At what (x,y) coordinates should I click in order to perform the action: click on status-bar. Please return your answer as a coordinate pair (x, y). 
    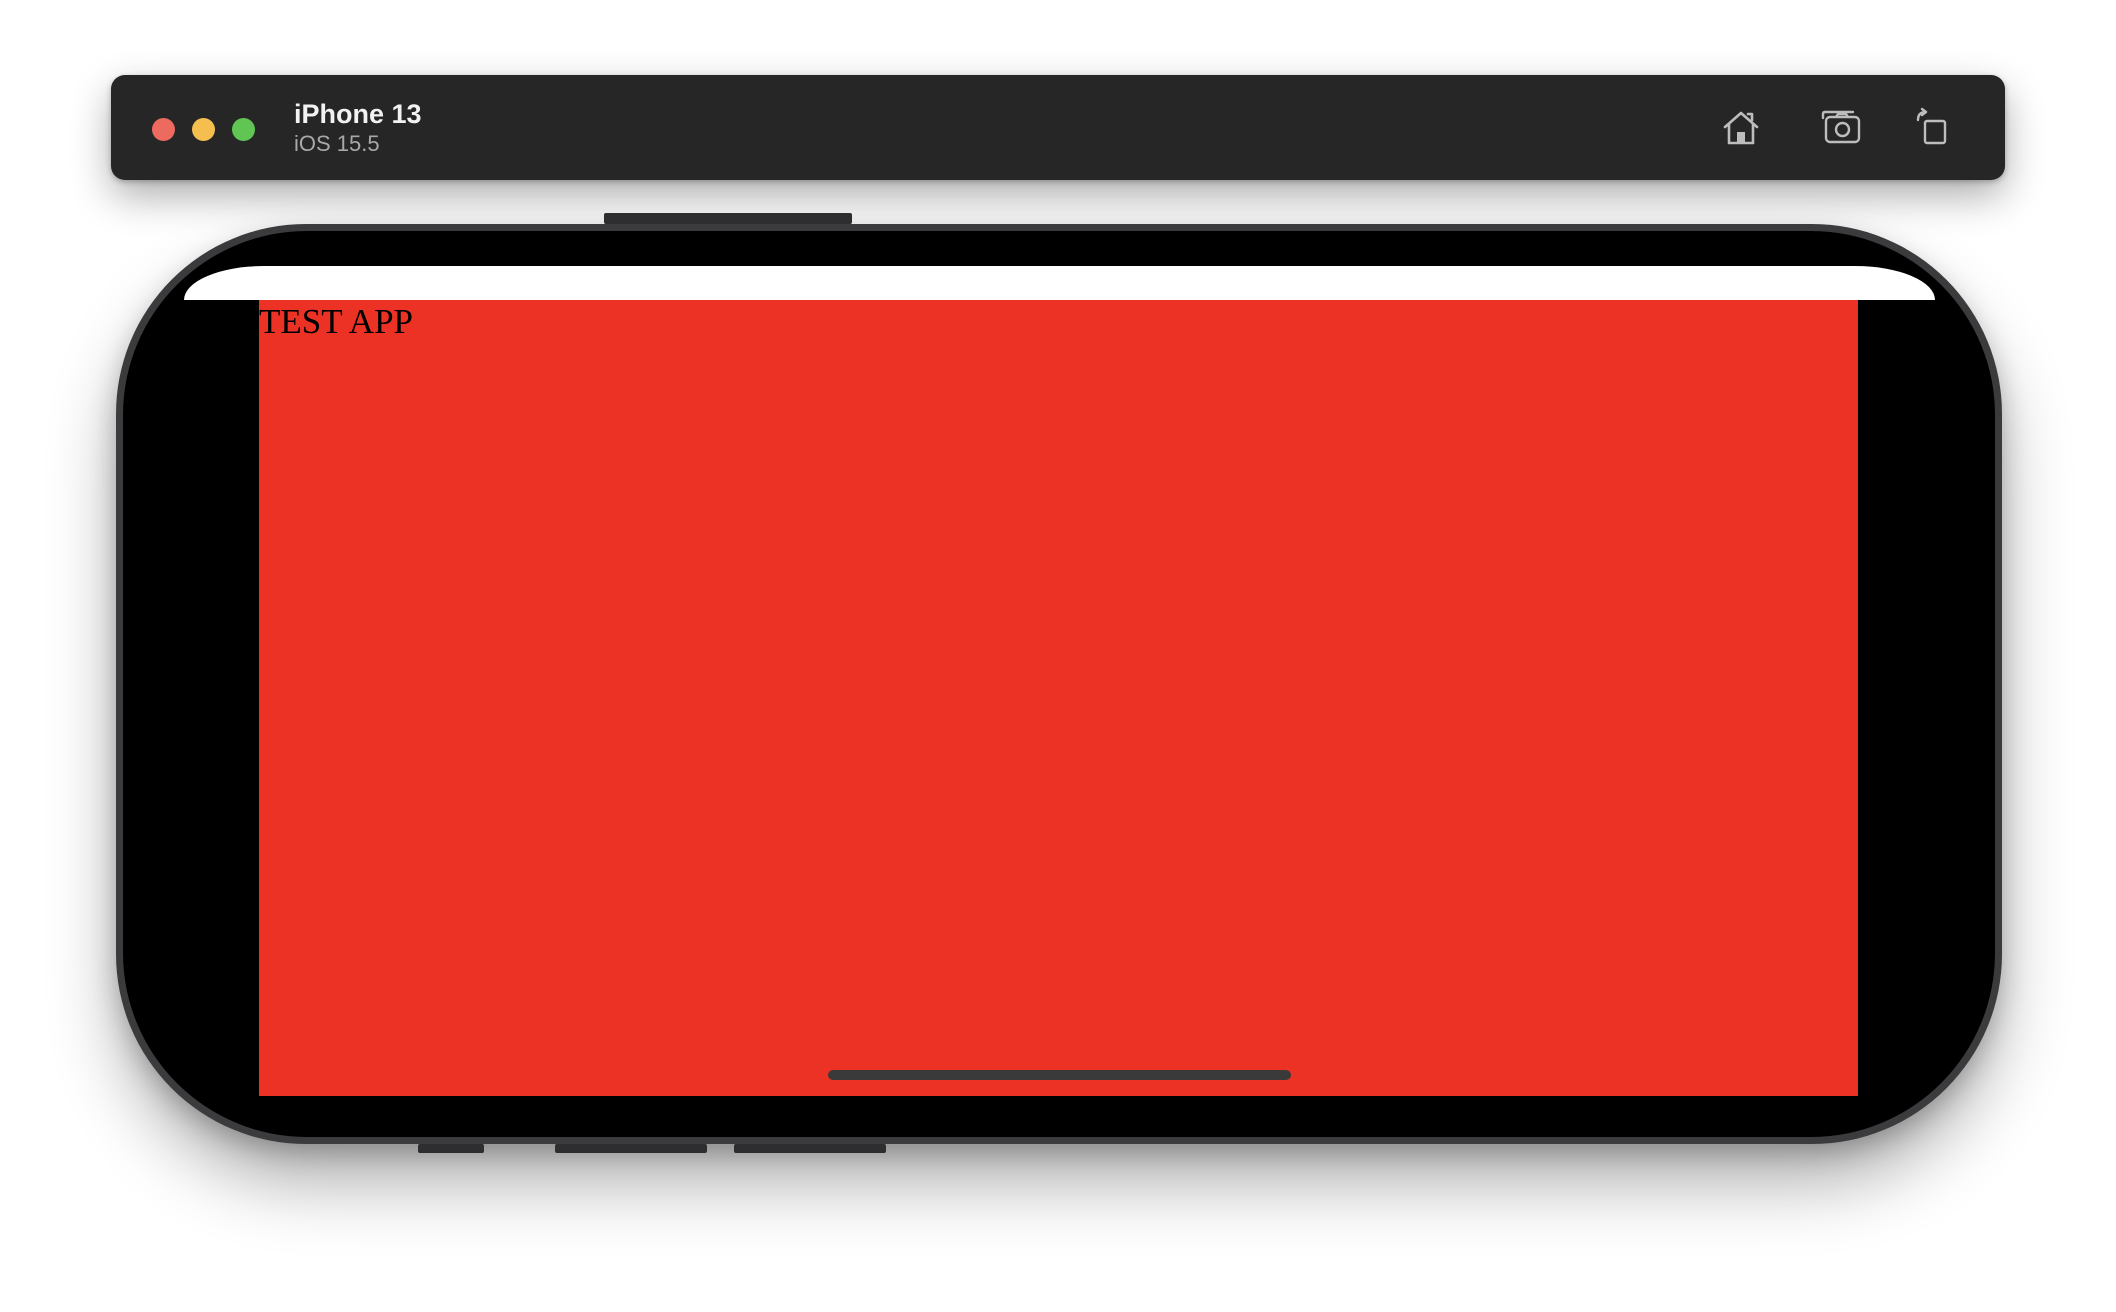
    Looking at the image, I should click on (1059, 283).